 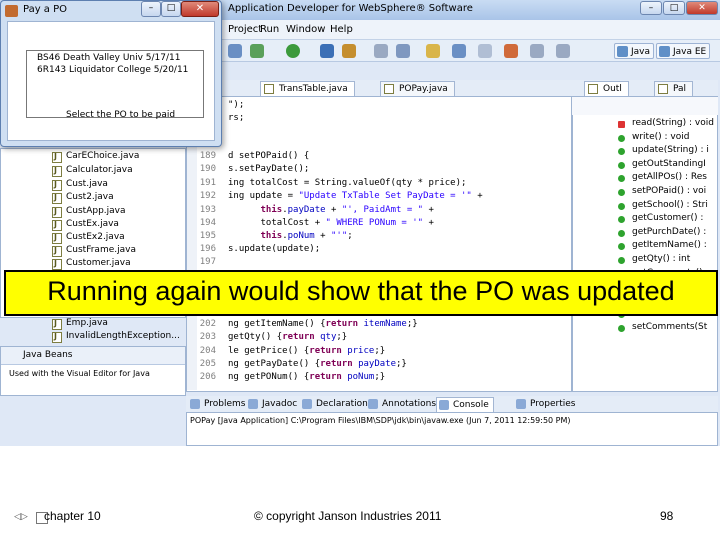 I want to click on line-number: 196, so click(x=207, y=249).